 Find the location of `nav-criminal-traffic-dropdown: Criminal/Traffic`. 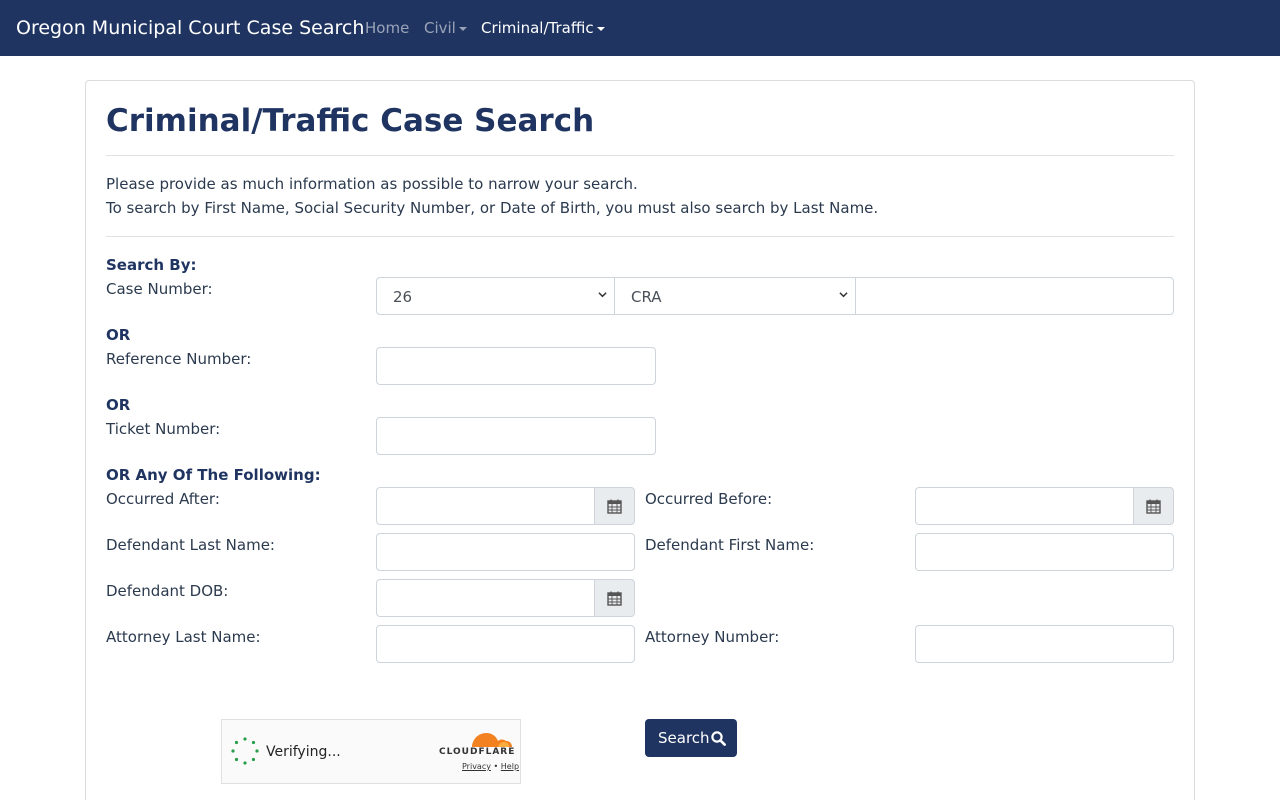

nav-criminal-traffic-dropdown: Criminal/Traffic is located at coordinates (543, 28).